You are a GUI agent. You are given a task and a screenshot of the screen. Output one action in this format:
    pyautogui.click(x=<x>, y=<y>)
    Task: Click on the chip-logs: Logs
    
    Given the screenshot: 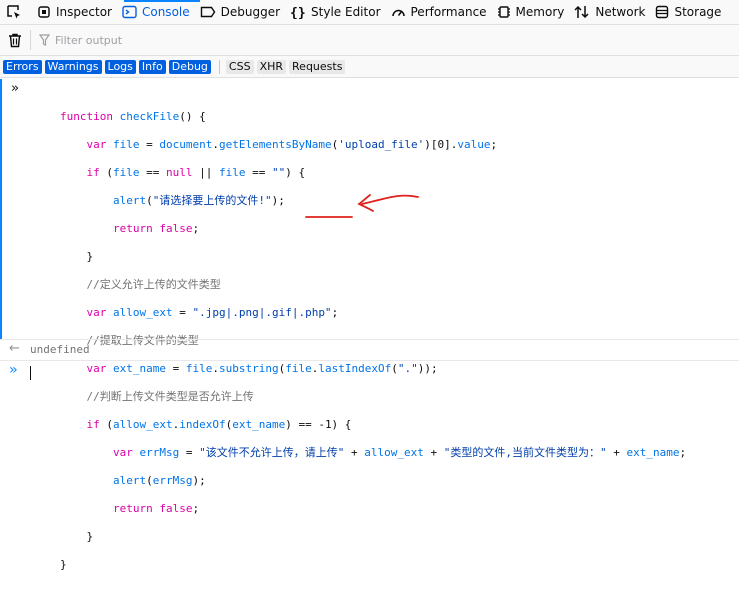 What is the action you would take?
    pyautogui.click(x=120, y=66)
    